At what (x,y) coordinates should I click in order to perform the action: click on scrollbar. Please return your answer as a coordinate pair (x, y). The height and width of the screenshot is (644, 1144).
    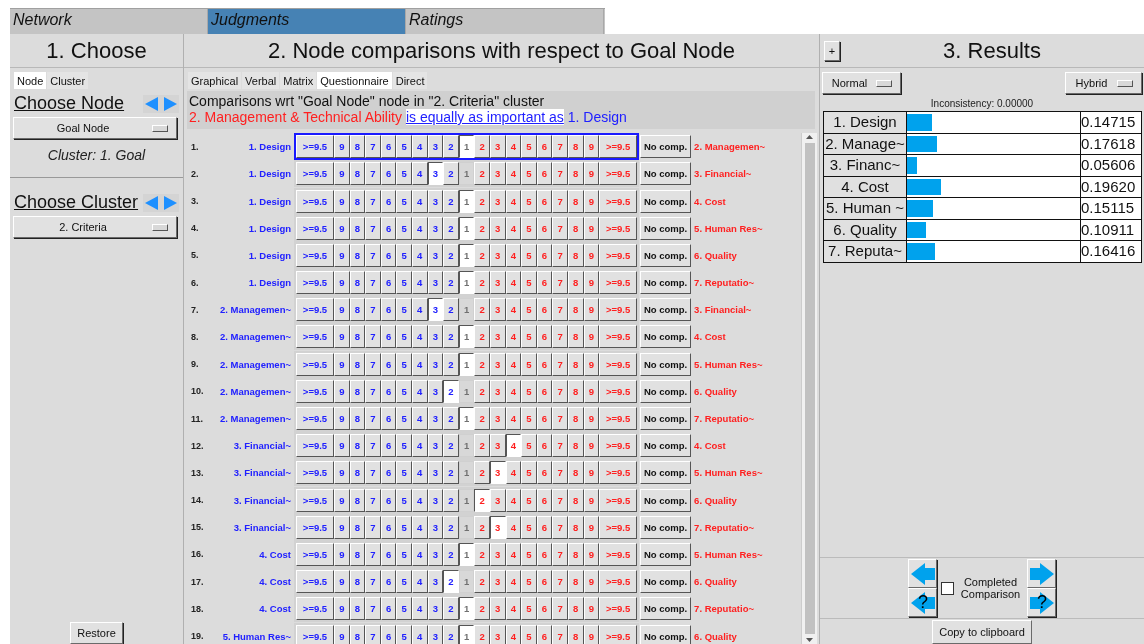
    Looking at the image, I should click on (809, 388).